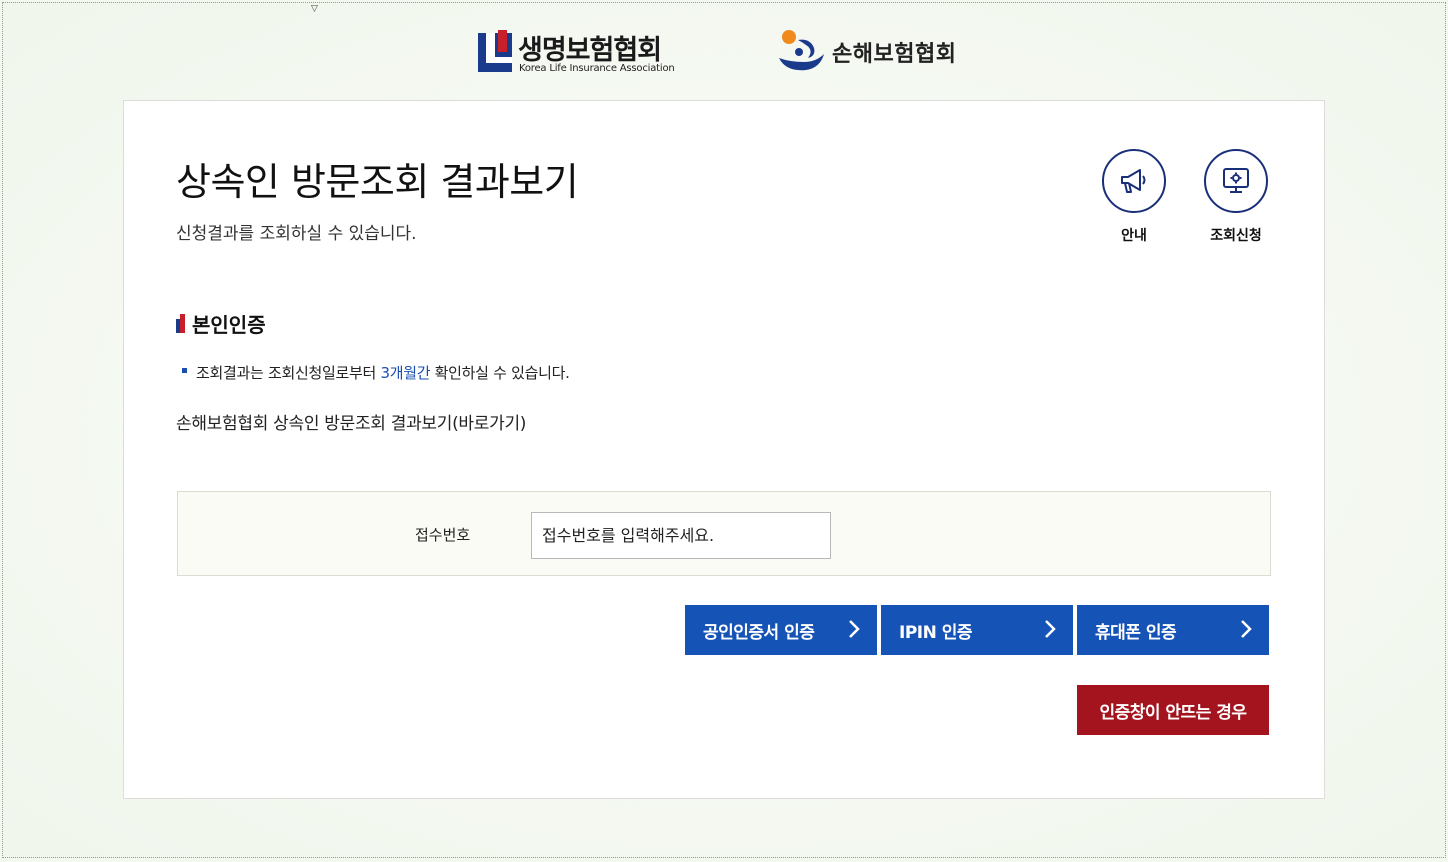 Image resolution: width=1448 pixels, height=862 pixels. I want to click on life-insurance-association-logo: 생명보험협회 Korea Life Insurance Association, so click(584, 52).